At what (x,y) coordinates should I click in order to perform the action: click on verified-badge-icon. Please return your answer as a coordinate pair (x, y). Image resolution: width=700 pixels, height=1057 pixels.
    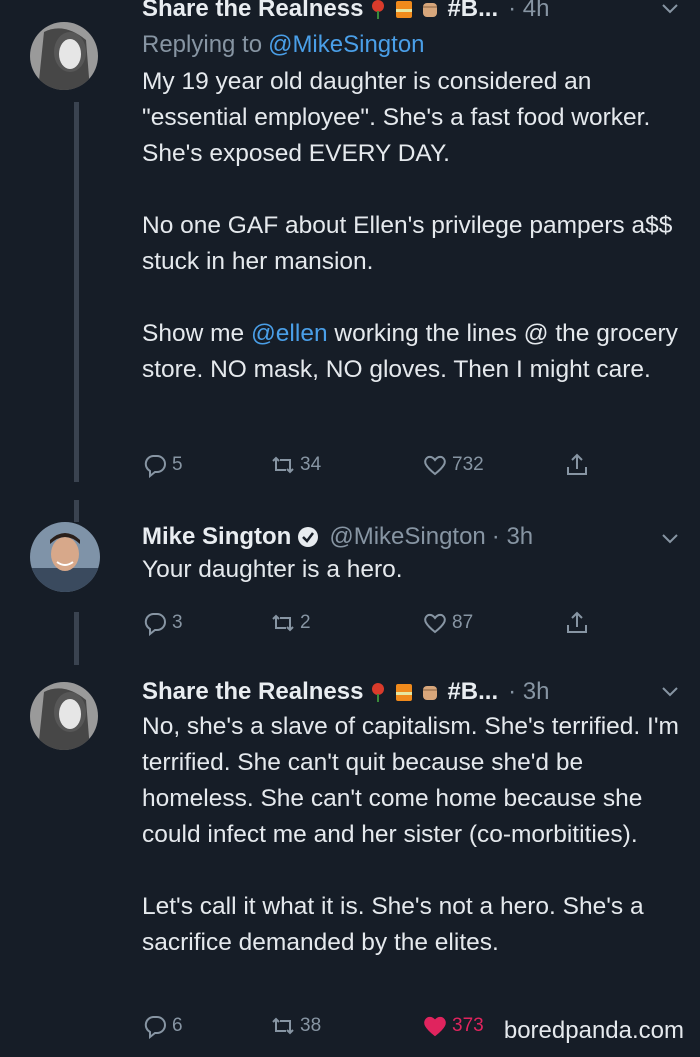
    Looking at the image, I should click on (308, 537).